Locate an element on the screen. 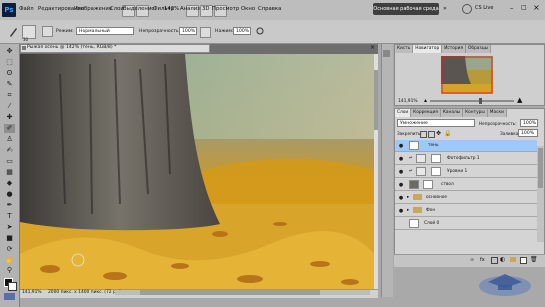 Image resolution: width=545 pixels, height=307 pixels. lasso-tool-icon: ʘ is located at coordinates (9, 73).